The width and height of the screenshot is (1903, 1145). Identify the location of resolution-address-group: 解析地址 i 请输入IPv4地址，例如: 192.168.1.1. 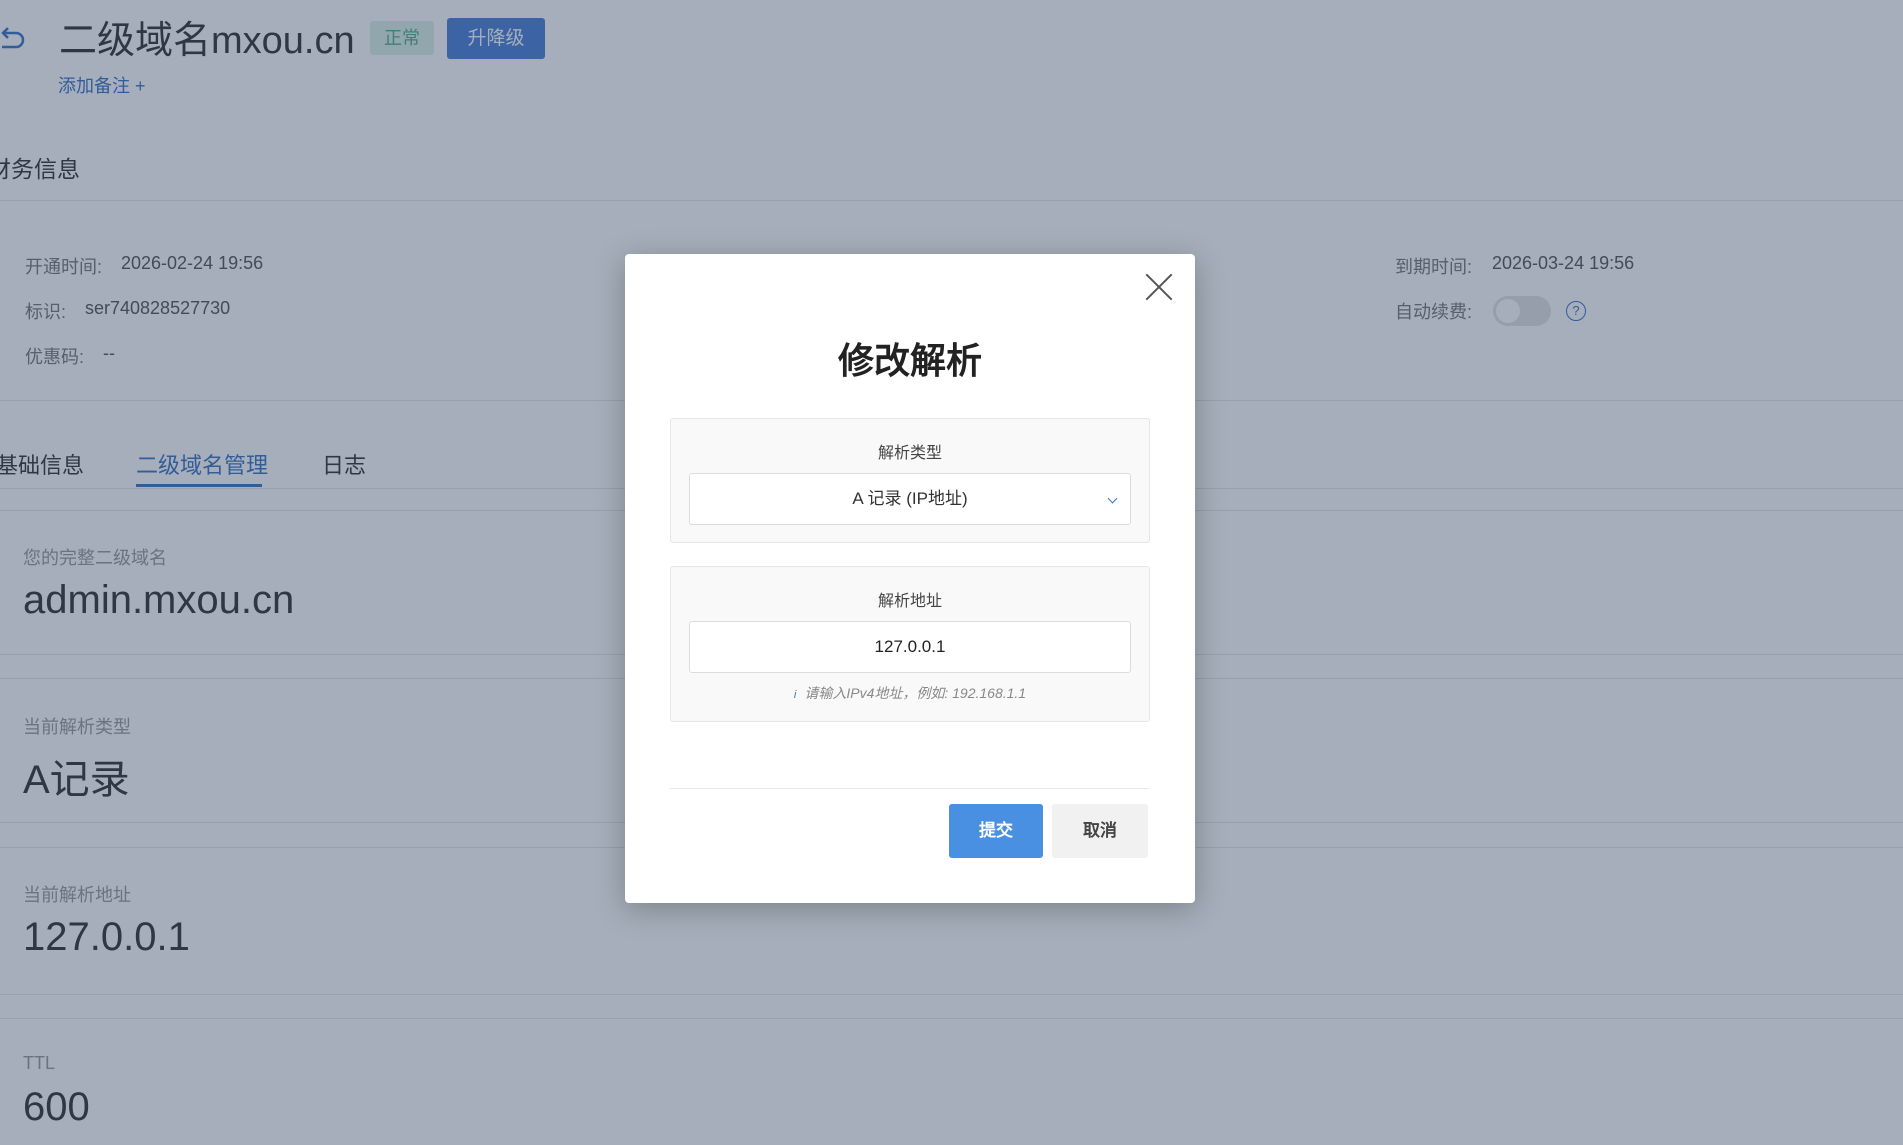
(910, 644).